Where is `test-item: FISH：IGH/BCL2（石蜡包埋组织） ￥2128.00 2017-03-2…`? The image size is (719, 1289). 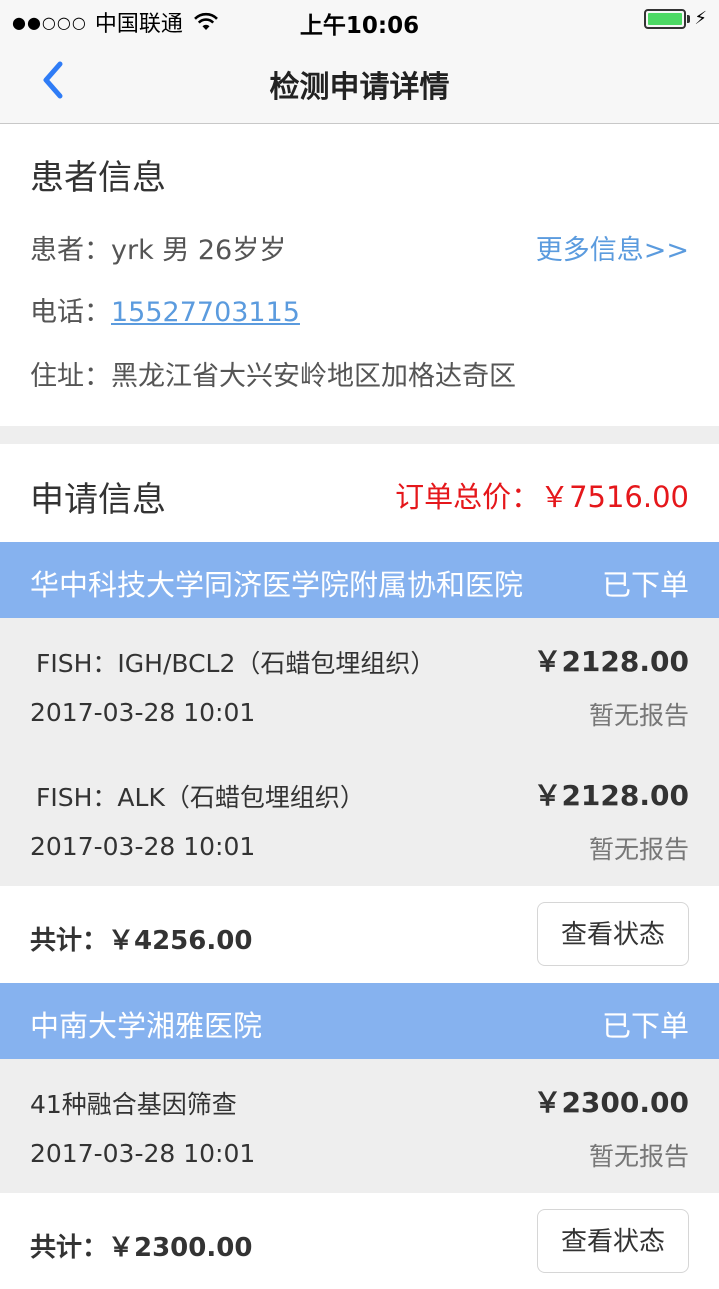
test-item: FISH：IGH/BCL2（石蜡包埋组织） ￥2128.00 2017-03-2… is located at coordinates (359, 685).